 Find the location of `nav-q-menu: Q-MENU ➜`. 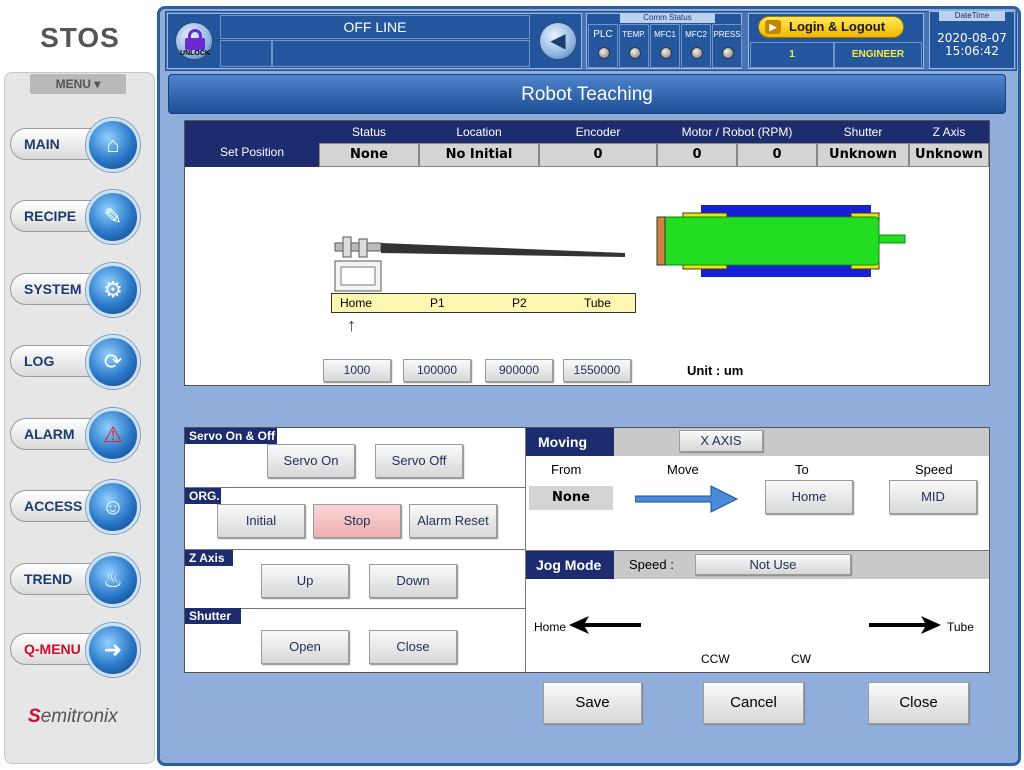

nav-q-menu: Q-MENU ➜ is located at coordinates (78, 649).